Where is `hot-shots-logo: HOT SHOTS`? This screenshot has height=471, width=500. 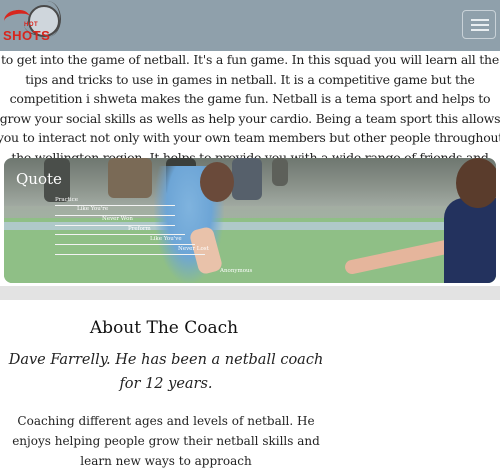
hot-shots-logo: HOT SHOTS is located at coordinates (32, 23).